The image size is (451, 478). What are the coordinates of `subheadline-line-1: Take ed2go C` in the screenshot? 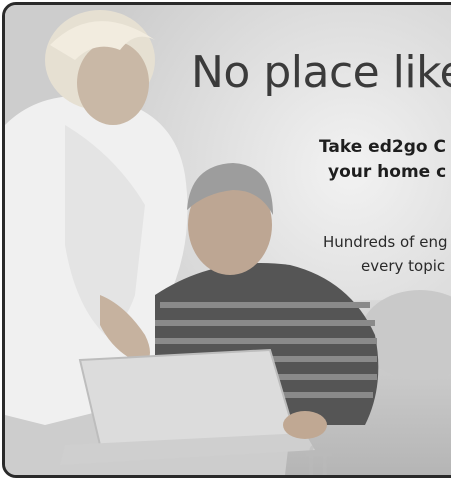 It's located at (382, 147).